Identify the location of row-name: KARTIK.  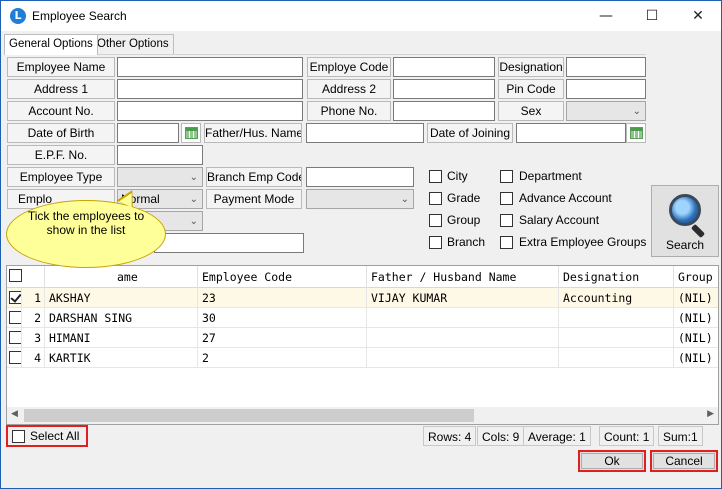
(121, 358).